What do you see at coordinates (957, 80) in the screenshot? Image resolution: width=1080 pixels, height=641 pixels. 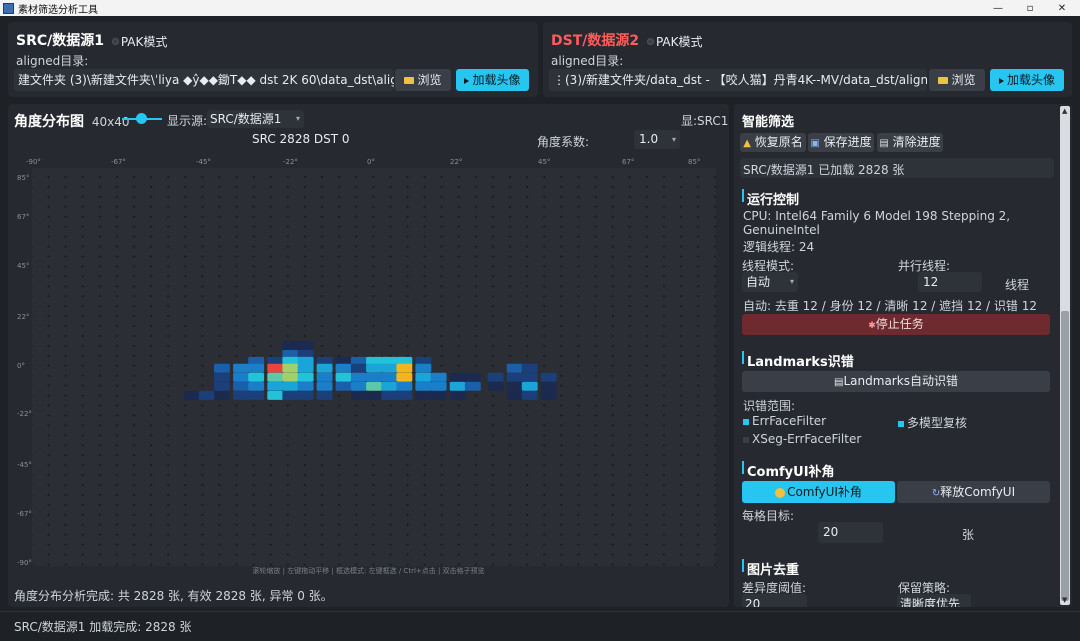 I see `dst-browse-button: 浏览` at bounding box center [957, 80].